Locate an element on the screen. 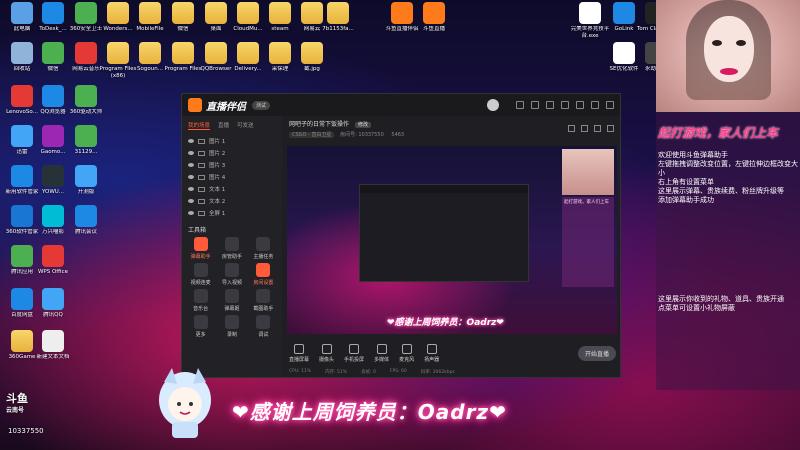 The image size is (800, 450). scene-item: 图片 3 is located at coordinates (232, 165).